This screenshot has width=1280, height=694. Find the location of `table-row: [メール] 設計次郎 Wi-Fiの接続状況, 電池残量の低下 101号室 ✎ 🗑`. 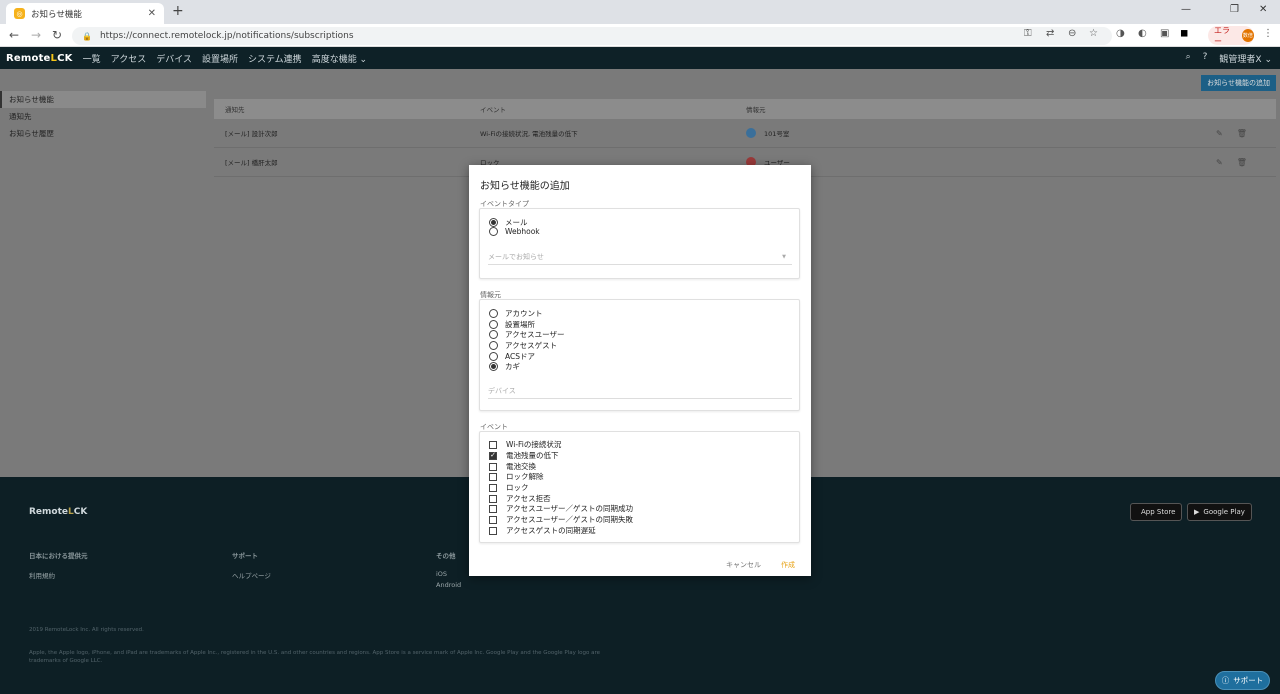

table-row: [メール] 設計次郎 Wi-Fiの接続状況, 電池残量の低下 101号室 ✎ 🗑 is located at coordinates (745, 133).